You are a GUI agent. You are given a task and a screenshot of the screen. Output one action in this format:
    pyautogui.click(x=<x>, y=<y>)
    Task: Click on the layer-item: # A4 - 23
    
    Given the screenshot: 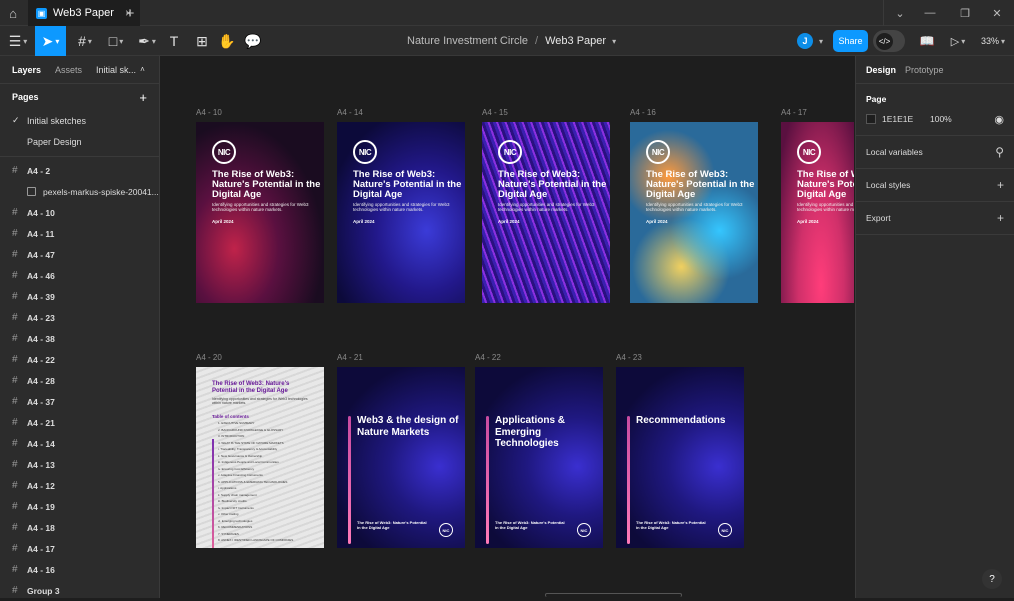 What is the action you would take?
    pyautogui.click(x=79, y=317)
    